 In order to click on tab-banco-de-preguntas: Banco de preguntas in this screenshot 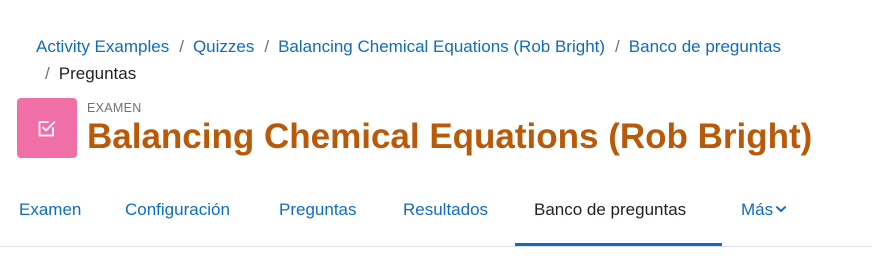, I will do `click(618, 216)`.